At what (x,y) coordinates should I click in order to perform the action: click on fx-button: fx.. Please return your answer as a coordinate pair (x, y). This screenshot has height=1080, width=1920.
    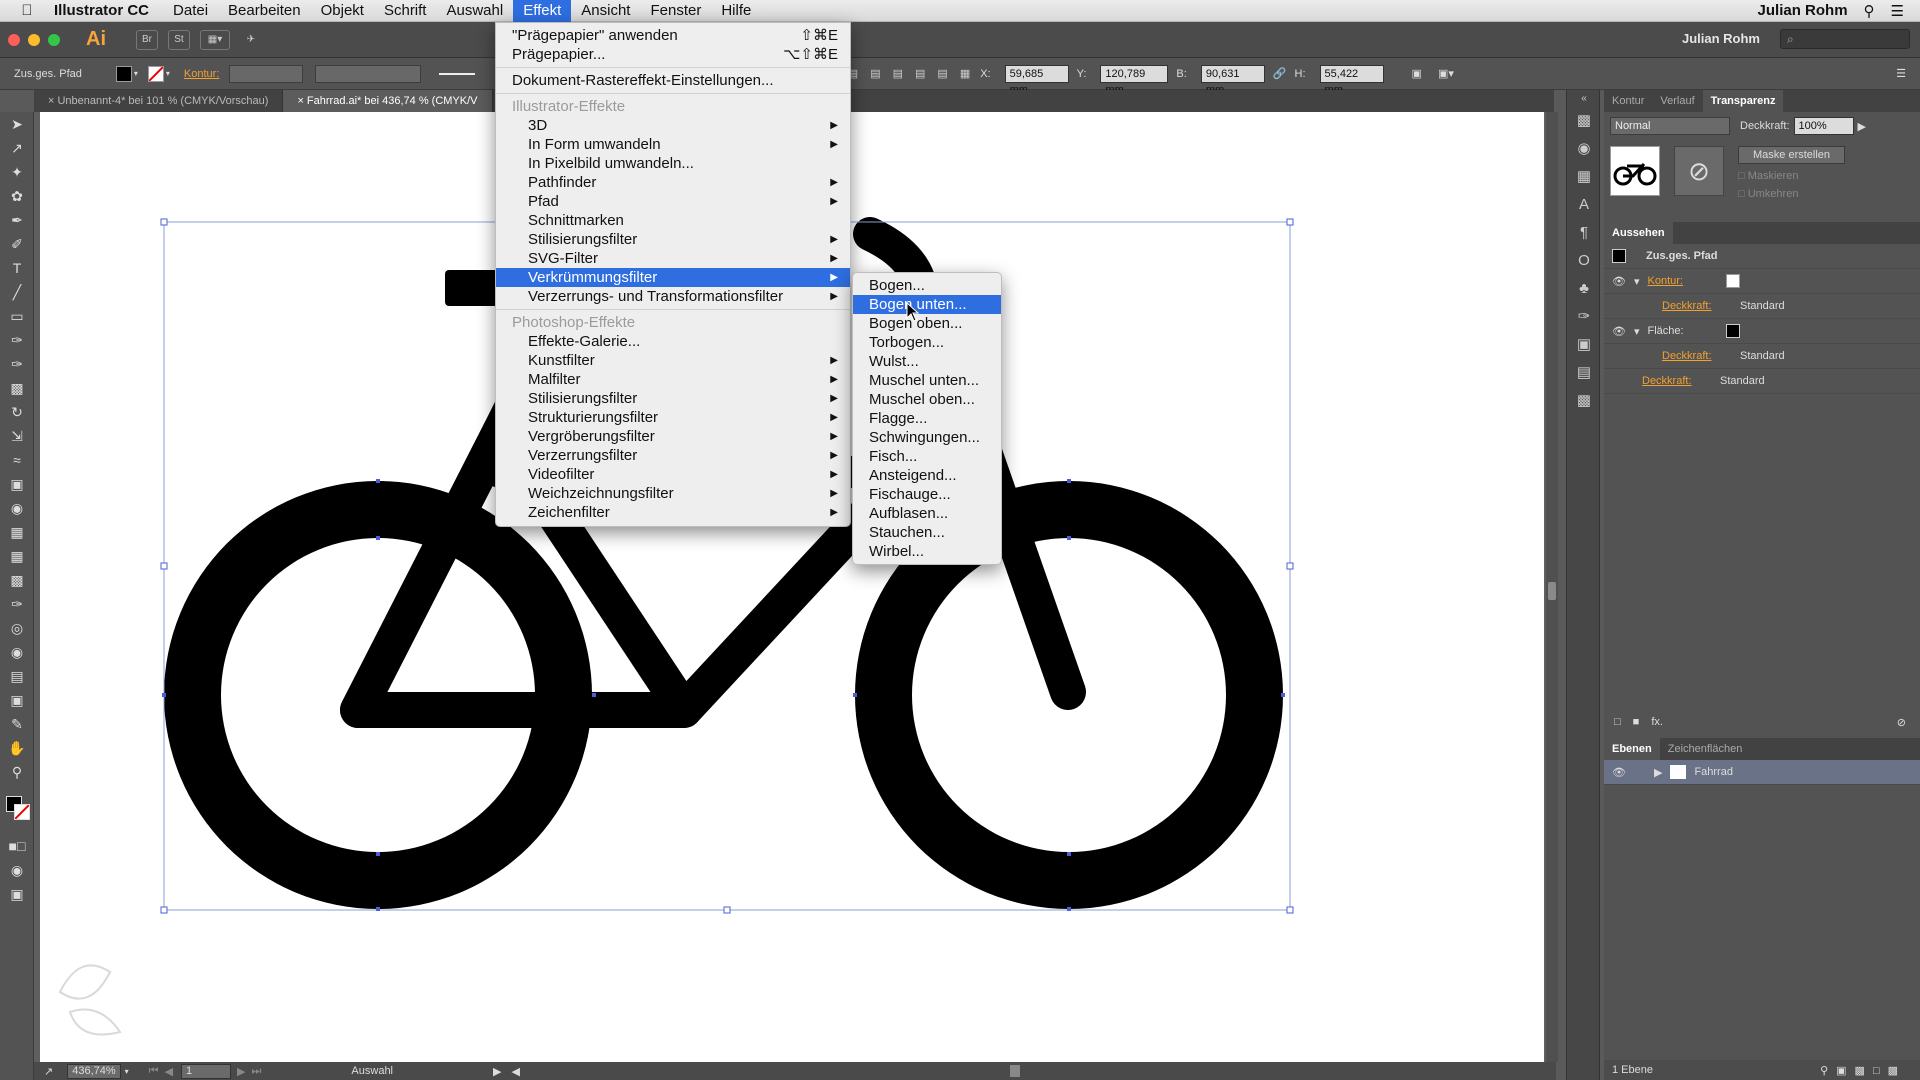
    Looking at the image, I should click on (1657, 722).